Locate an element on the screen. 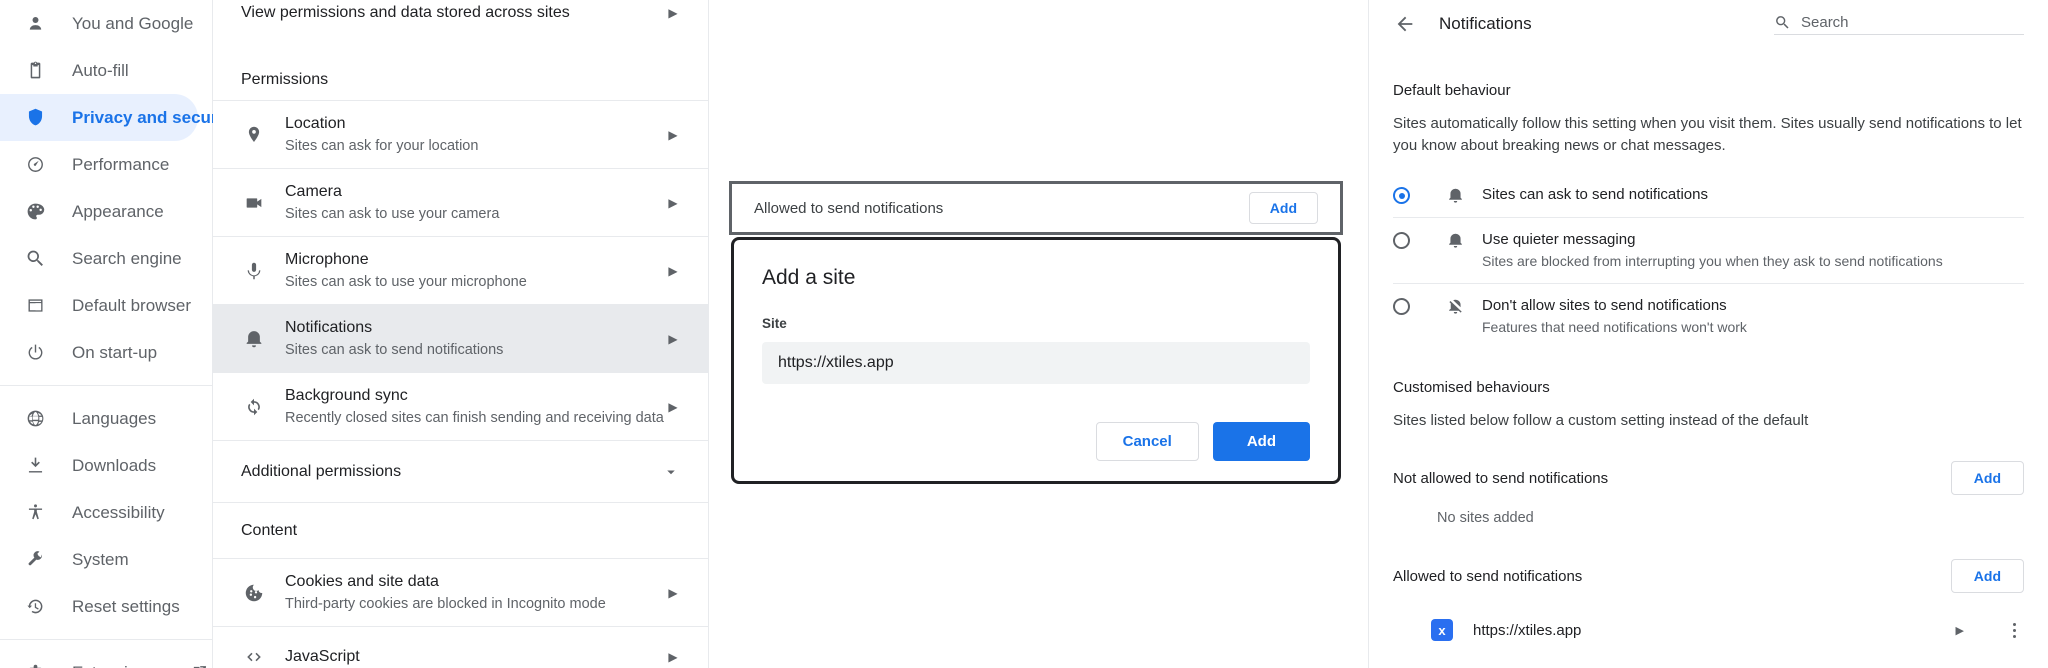  sidebar-item-label: Appearance is located at coordinates (118, 211).